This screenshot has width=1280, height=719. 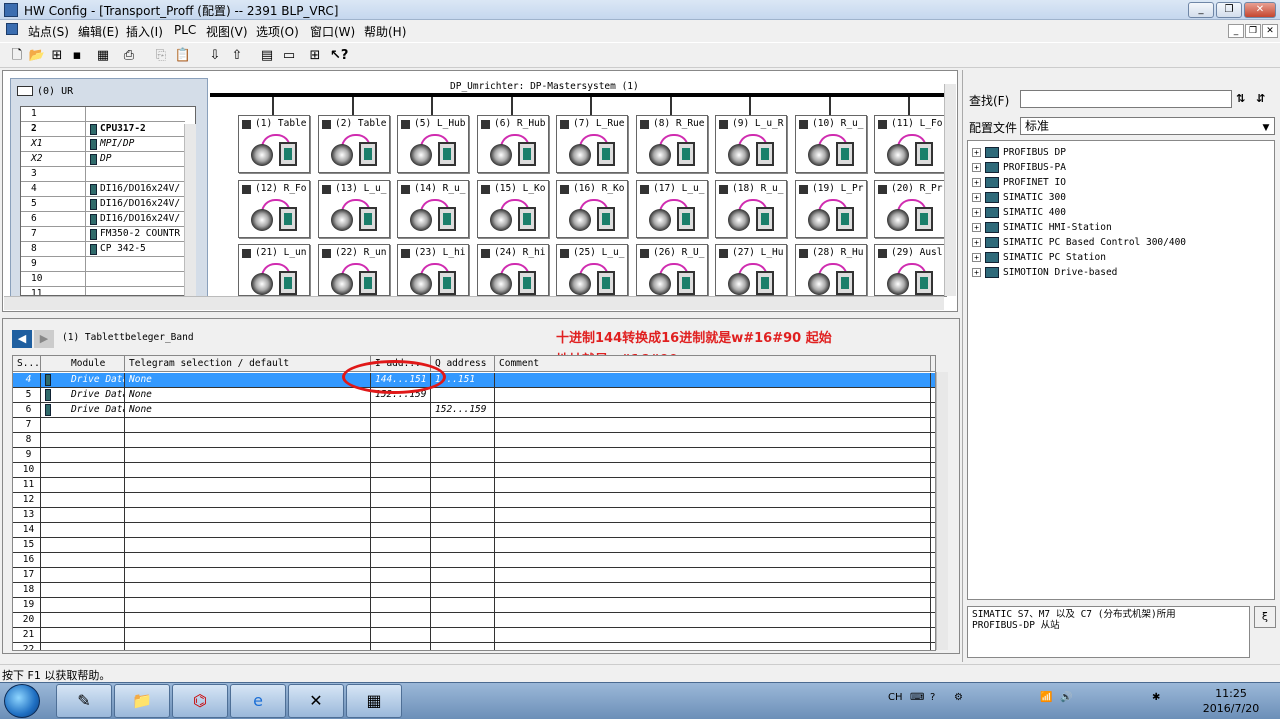 I want to click on rack-row: 9, so click(x=103, y=264).